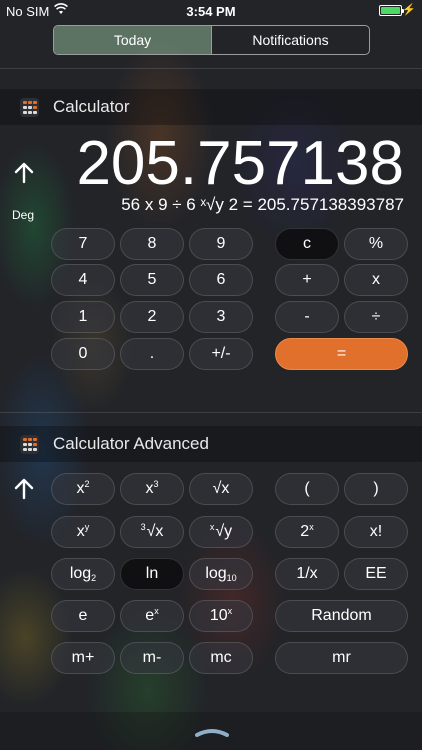  I want to click on pull-up-handle-icon, so click(212, 732).